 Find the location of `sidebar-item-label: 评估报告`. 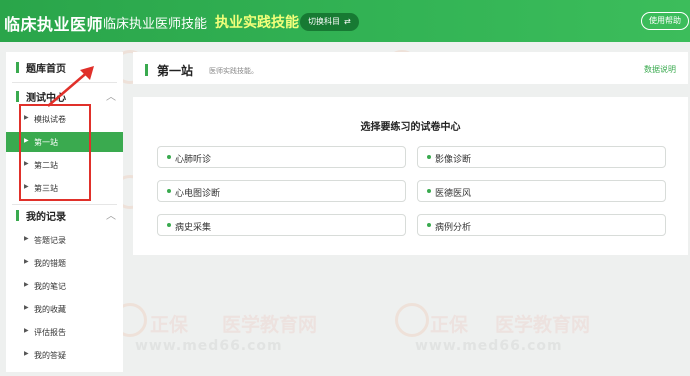

sidebar-item-label: 评估报告 is located at coordinates (50, 332).